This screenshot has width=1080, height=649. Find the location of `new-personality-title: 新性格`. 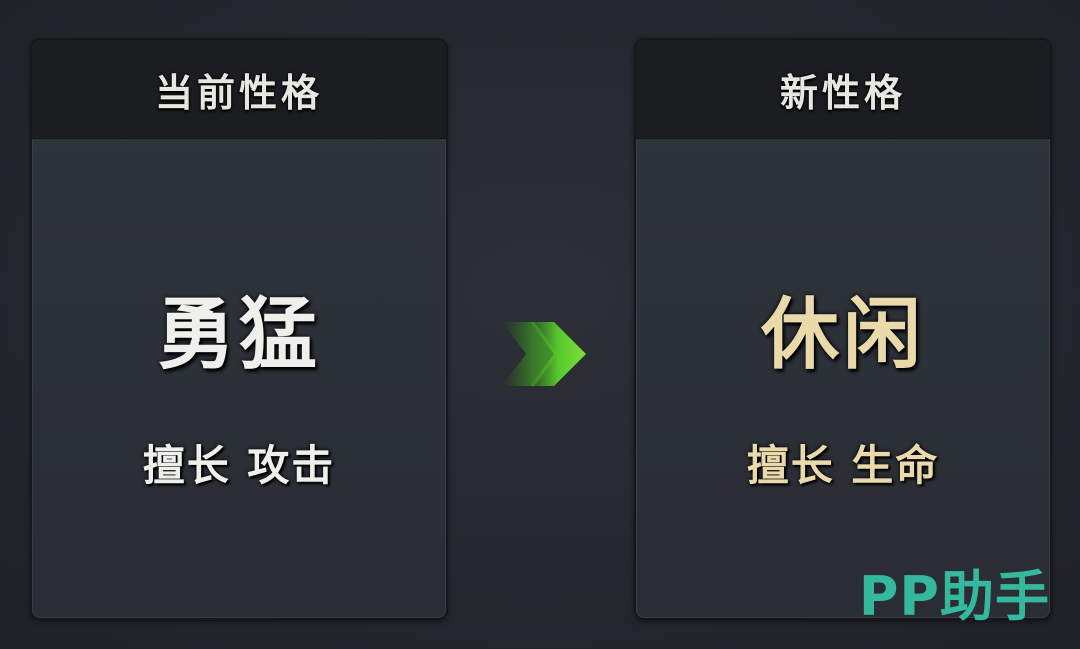

new-personality-title: 新性格 is located at coordinates (842, 92).